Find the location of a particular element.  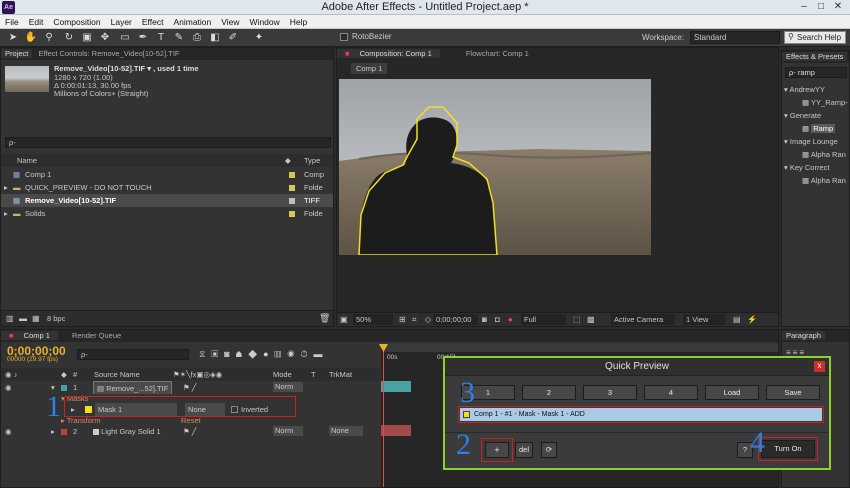

puppet-pin-tool-icon: ✦ is located at coordinates (259, 38).